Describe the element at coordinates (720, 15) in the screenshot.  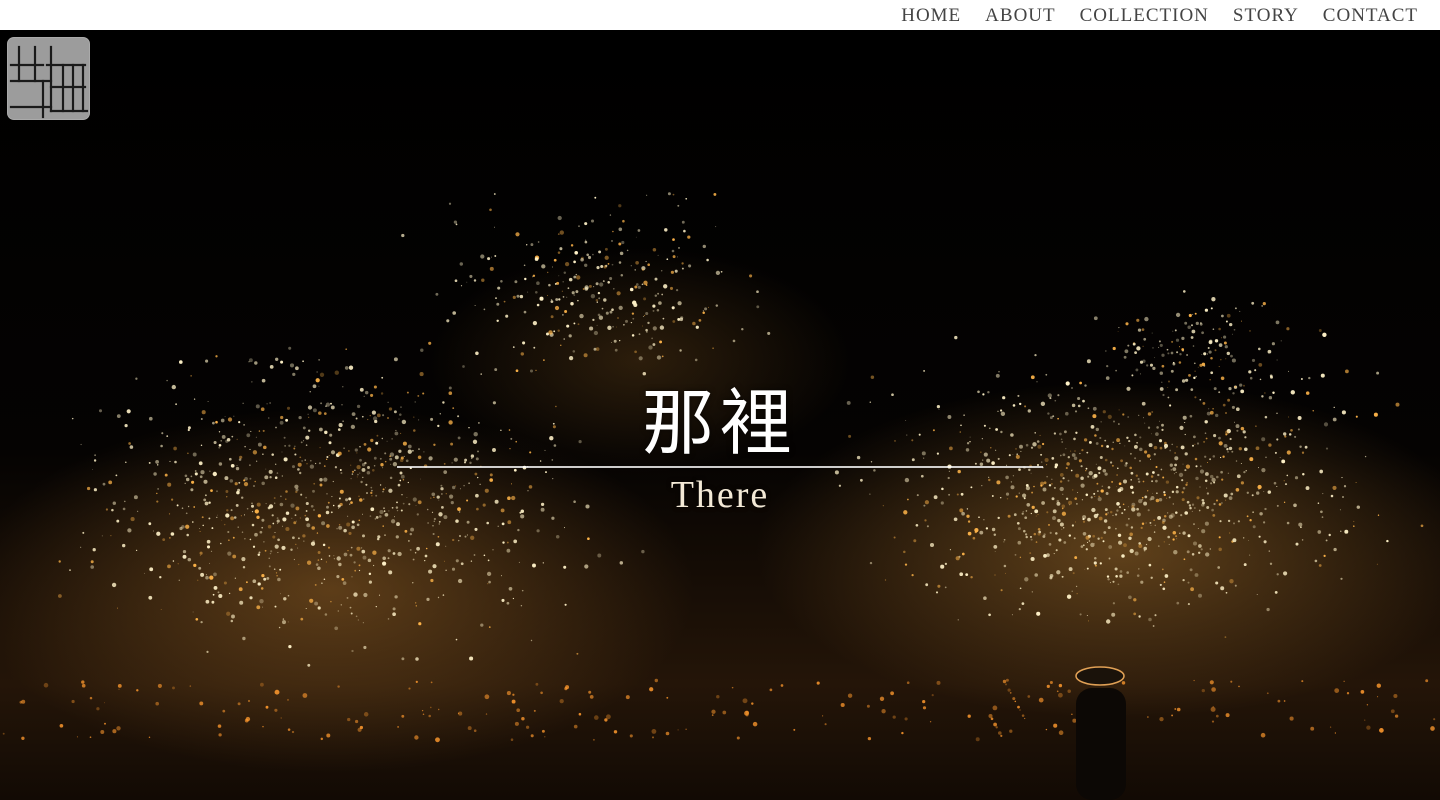
I see `top-navigation-bar: HOME ABOUT COLLECTION STORY CONTACT` at that location.